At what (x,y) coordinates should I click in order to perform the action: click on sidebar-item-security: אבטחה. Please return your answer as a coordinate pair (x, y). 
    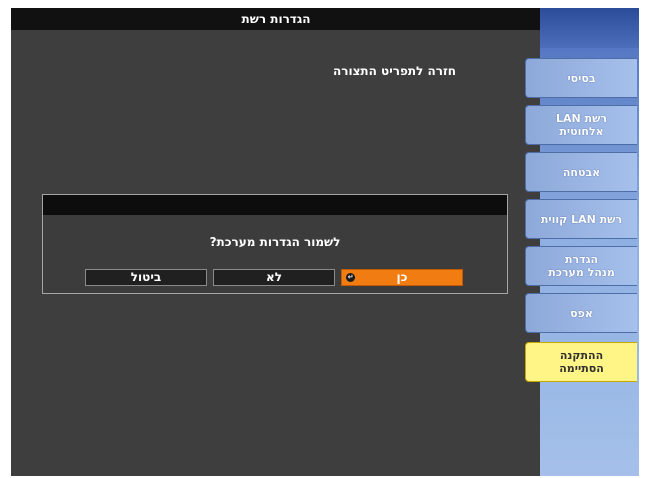
    Looking at the image, I should click on (581, 172).